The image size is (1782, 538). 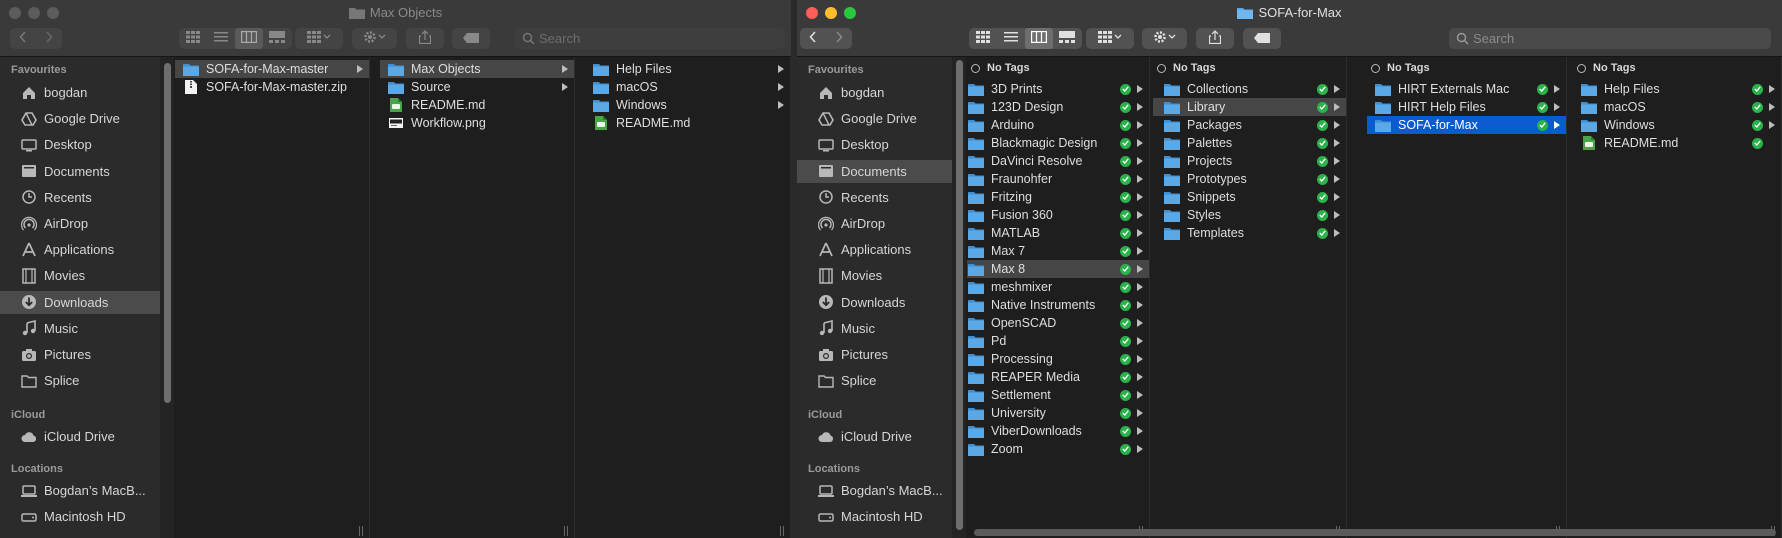 I want to click on folder-row: Blackmagic Design, so click(x=1058, y=143).